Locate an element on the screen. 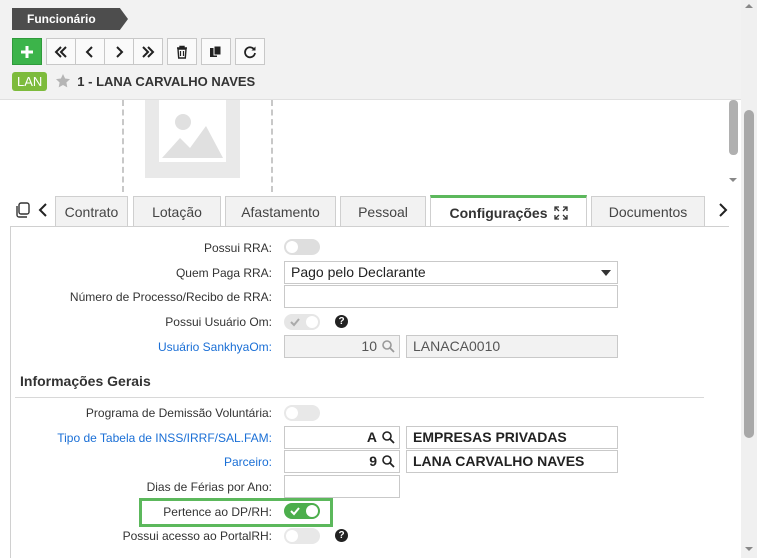  possui-usuario-om-label: Possui Usuário Om: is located at coordinates (218, 322).